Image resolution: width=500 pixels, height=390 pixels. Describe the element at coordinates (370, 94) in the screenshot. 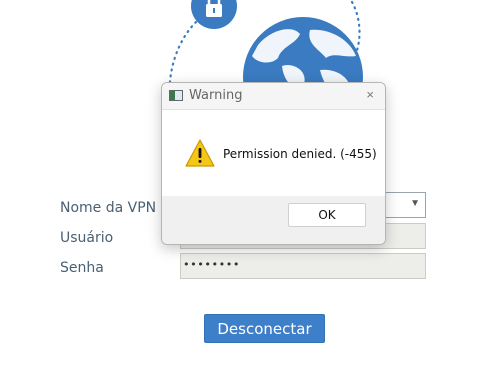

I see `close-icon: ×` at that location.